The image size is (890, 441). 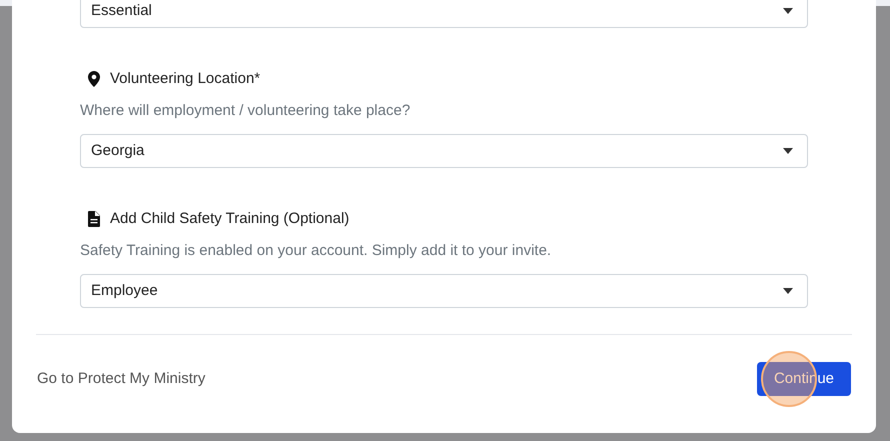 What do you see at coordinates (316, 250) in the screenshot?
I see `help-text: Safety Training is enabled on your account. Simply add it to your invite.` at bounding box center [316, 250].